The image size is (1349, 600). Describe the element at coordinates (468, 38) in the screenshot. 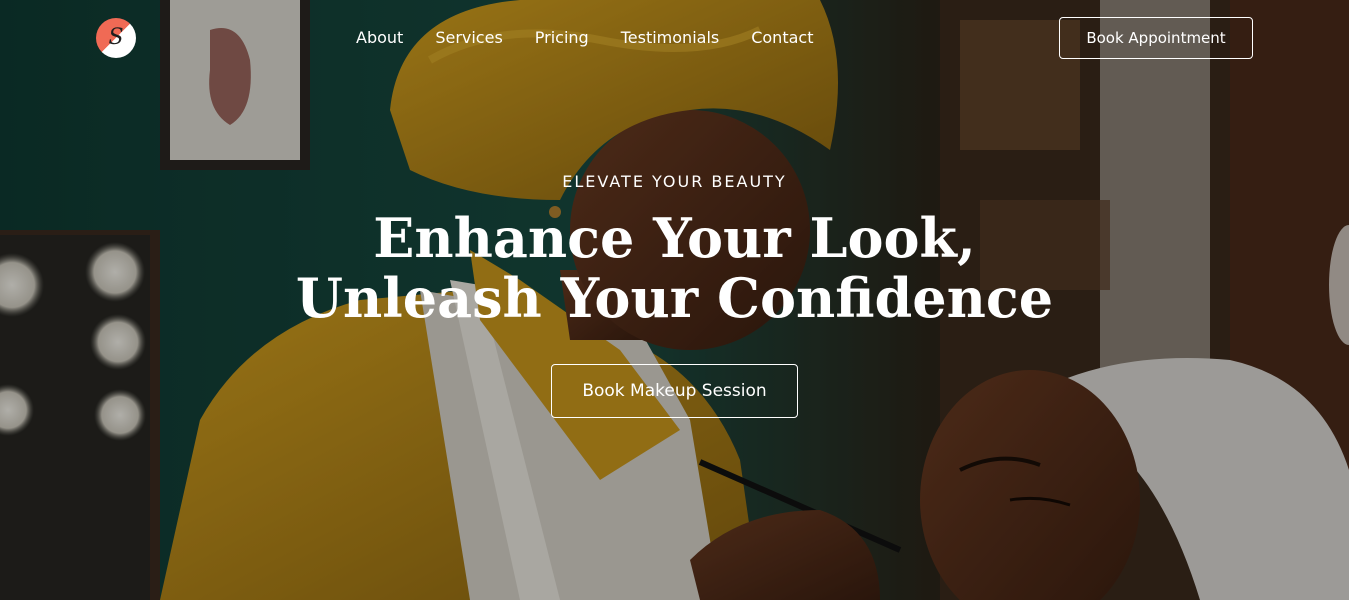

I see `nav-link-services: Services` at that location.